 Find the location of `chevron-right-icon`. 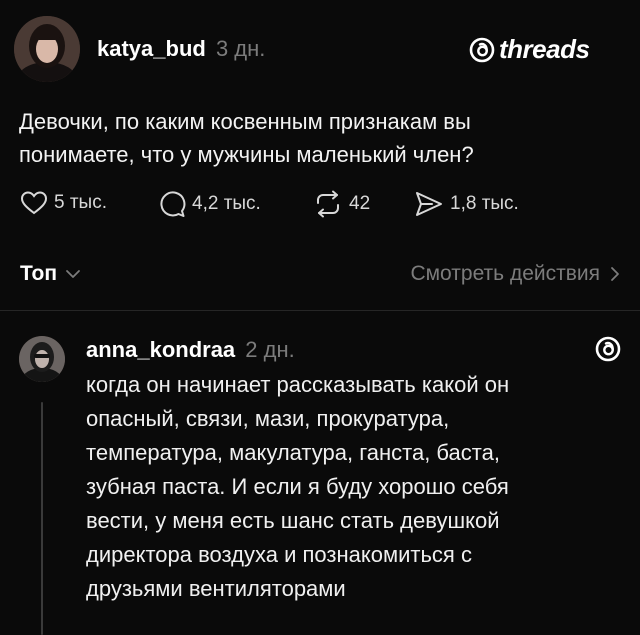

chevron-right-icon is located at coordinates (615, 274).